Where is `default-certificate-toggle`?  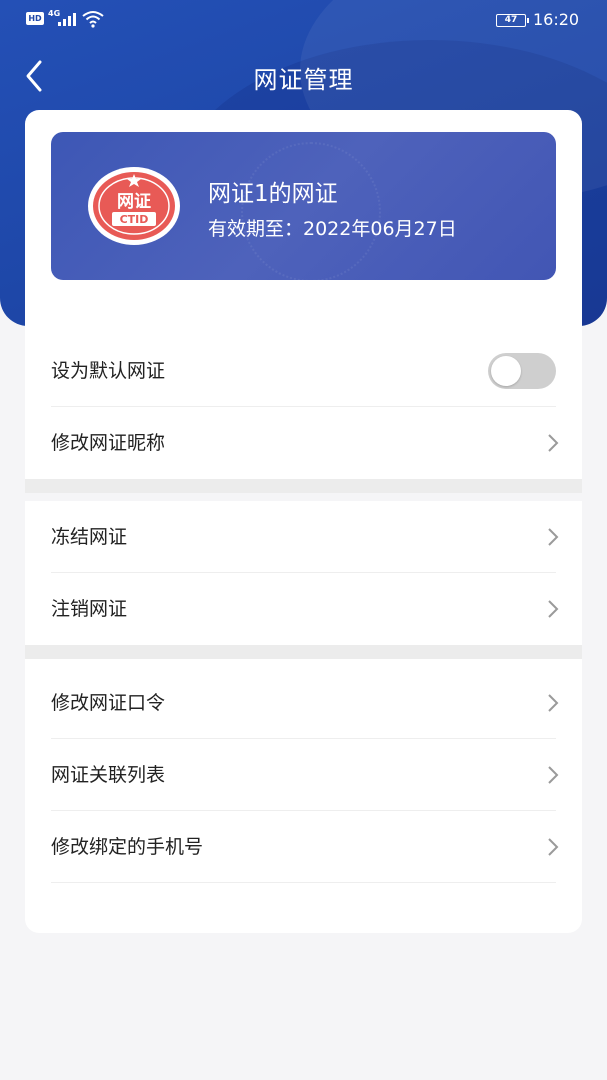
default-certificate-toggle is located at coordinates (522, 371).